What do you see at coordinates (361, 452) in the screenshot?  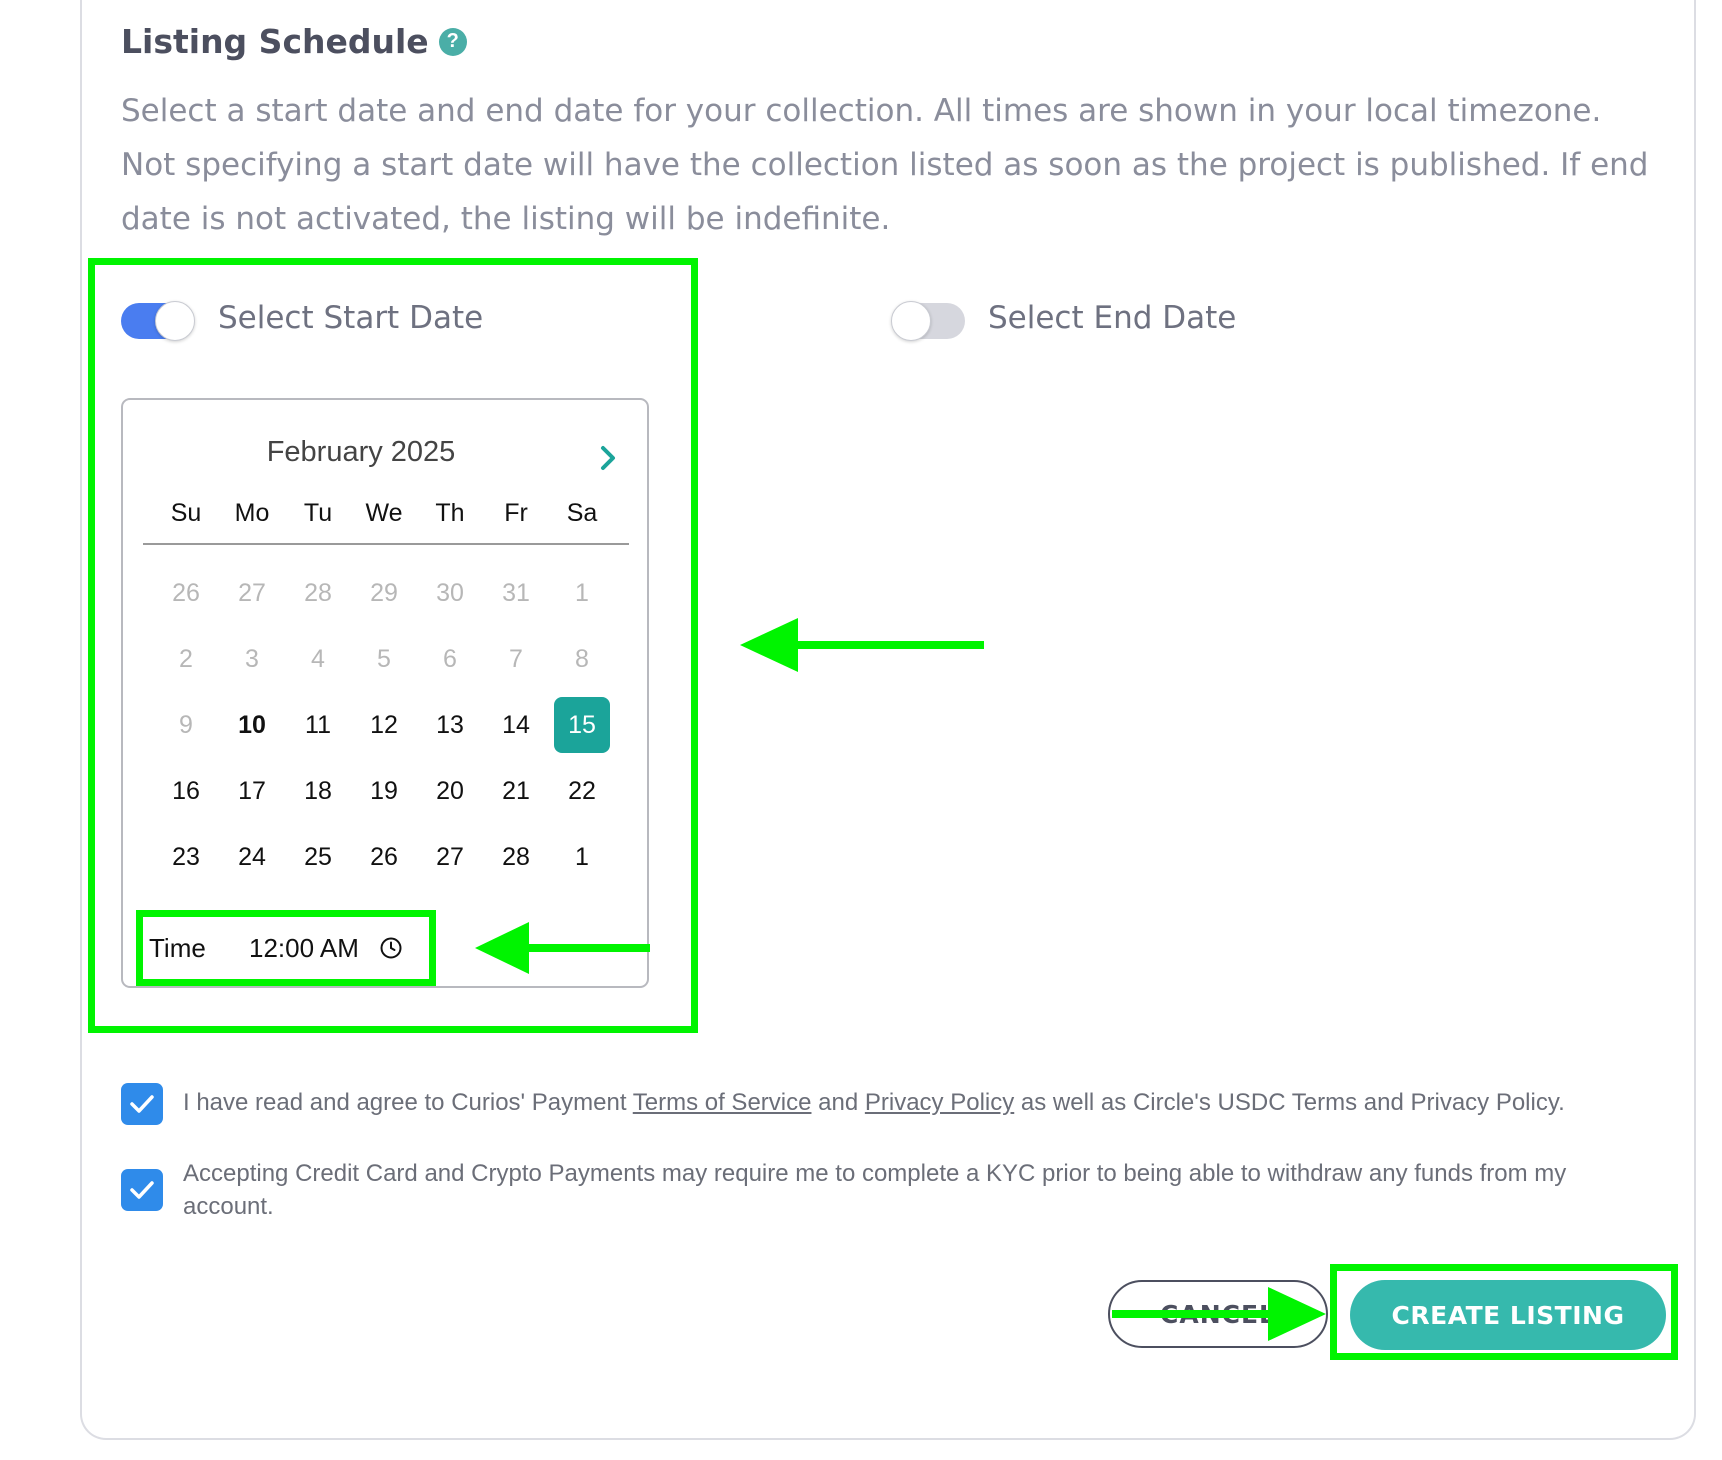 I see `calendar-month-label: February 2025` at bounding box center [361, 452].